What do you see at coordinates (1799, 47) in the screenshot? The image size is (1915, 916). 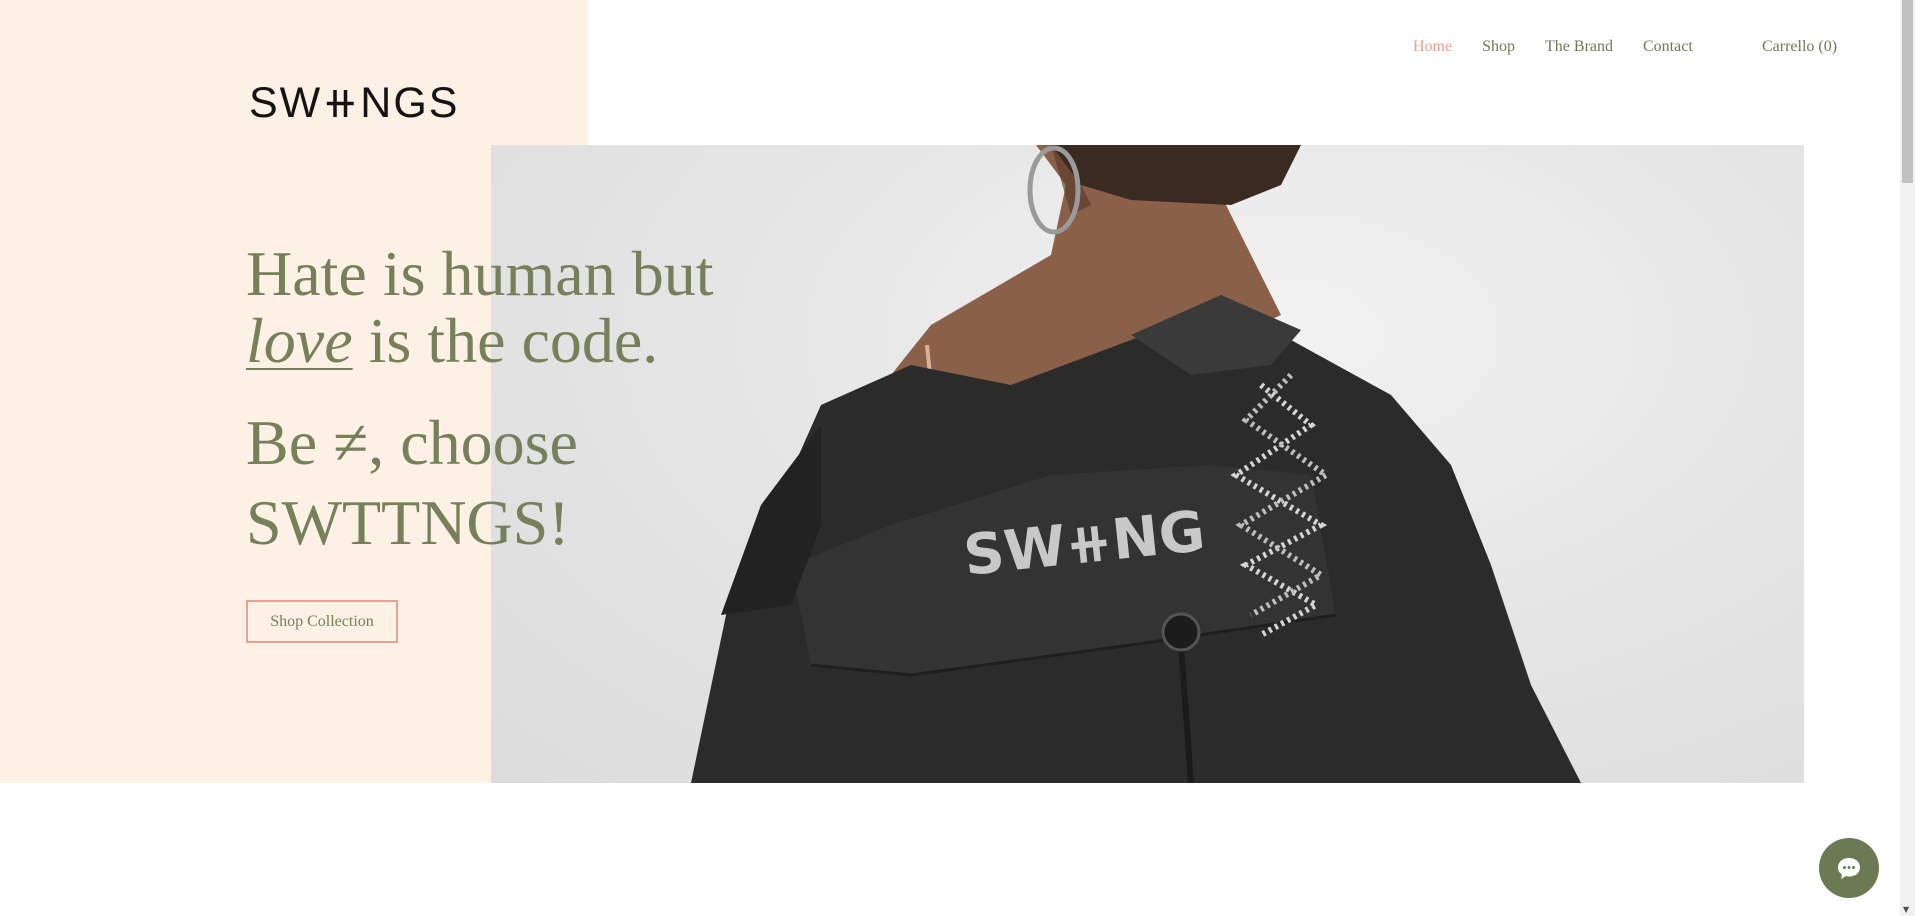 I see `cart-link: Carrello (0)` at bounding box center [1799, 47].